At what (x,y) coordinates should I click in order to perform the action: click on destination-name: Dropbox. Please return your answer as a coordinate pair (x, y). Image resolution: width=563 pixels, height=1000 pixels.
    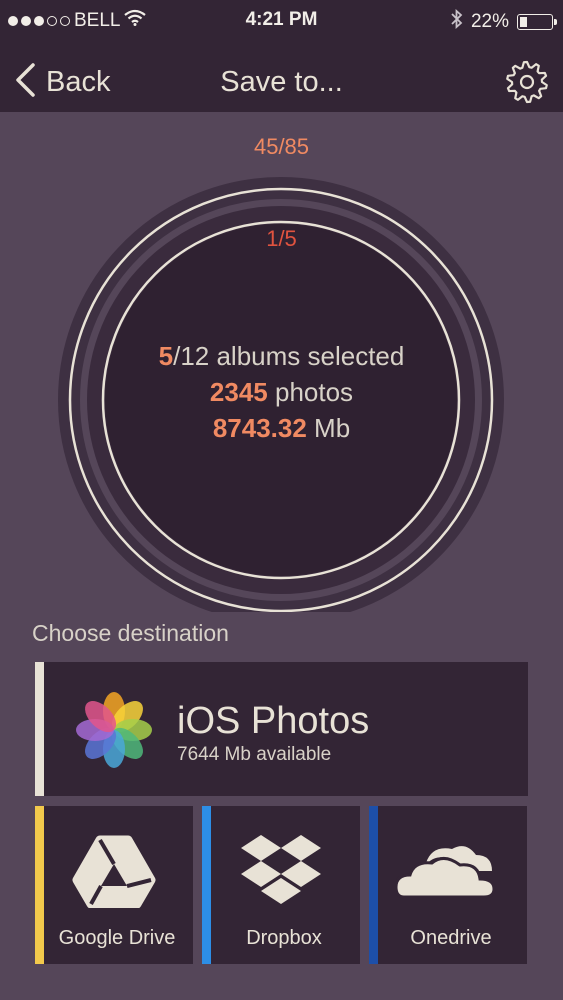
    Looking at the image, I should click on (284, 938).